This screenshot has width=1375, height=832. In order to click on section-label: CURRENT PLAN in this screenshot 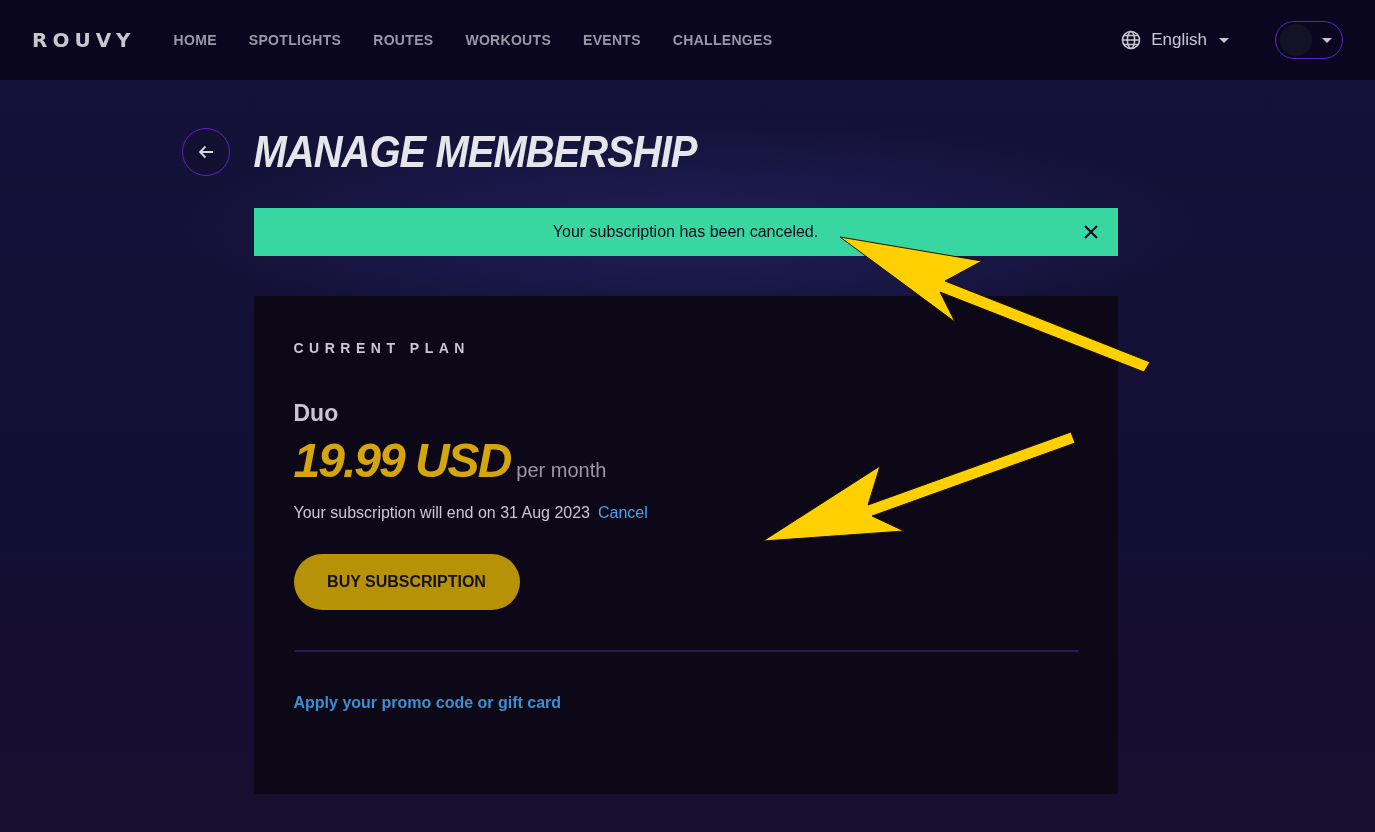, I will do `click(382, 348)`.